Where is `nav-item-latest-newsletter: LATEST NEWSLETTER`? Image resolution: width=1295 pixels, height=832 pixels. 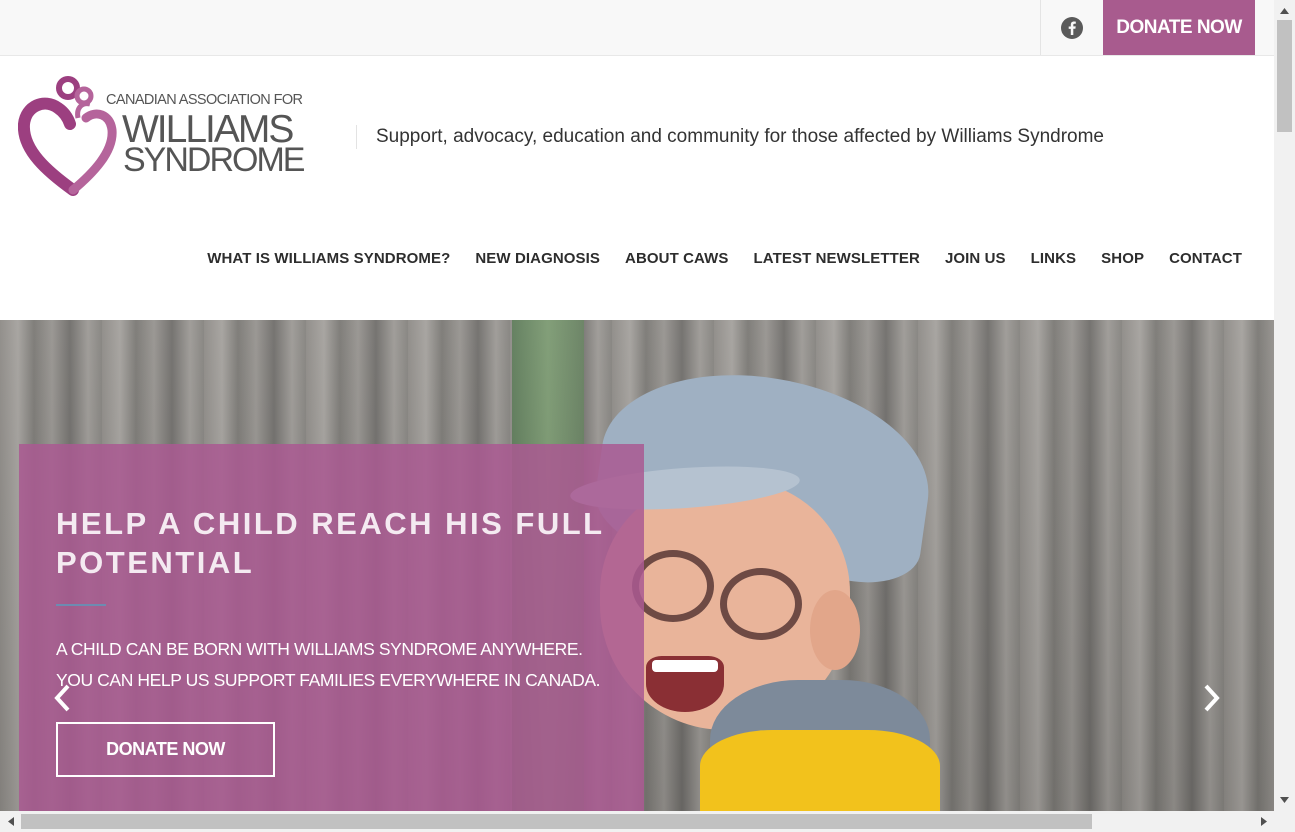 nav-item-latest-newsletter: LATEST NEWSLETTER is located at coordinates (837, 258).